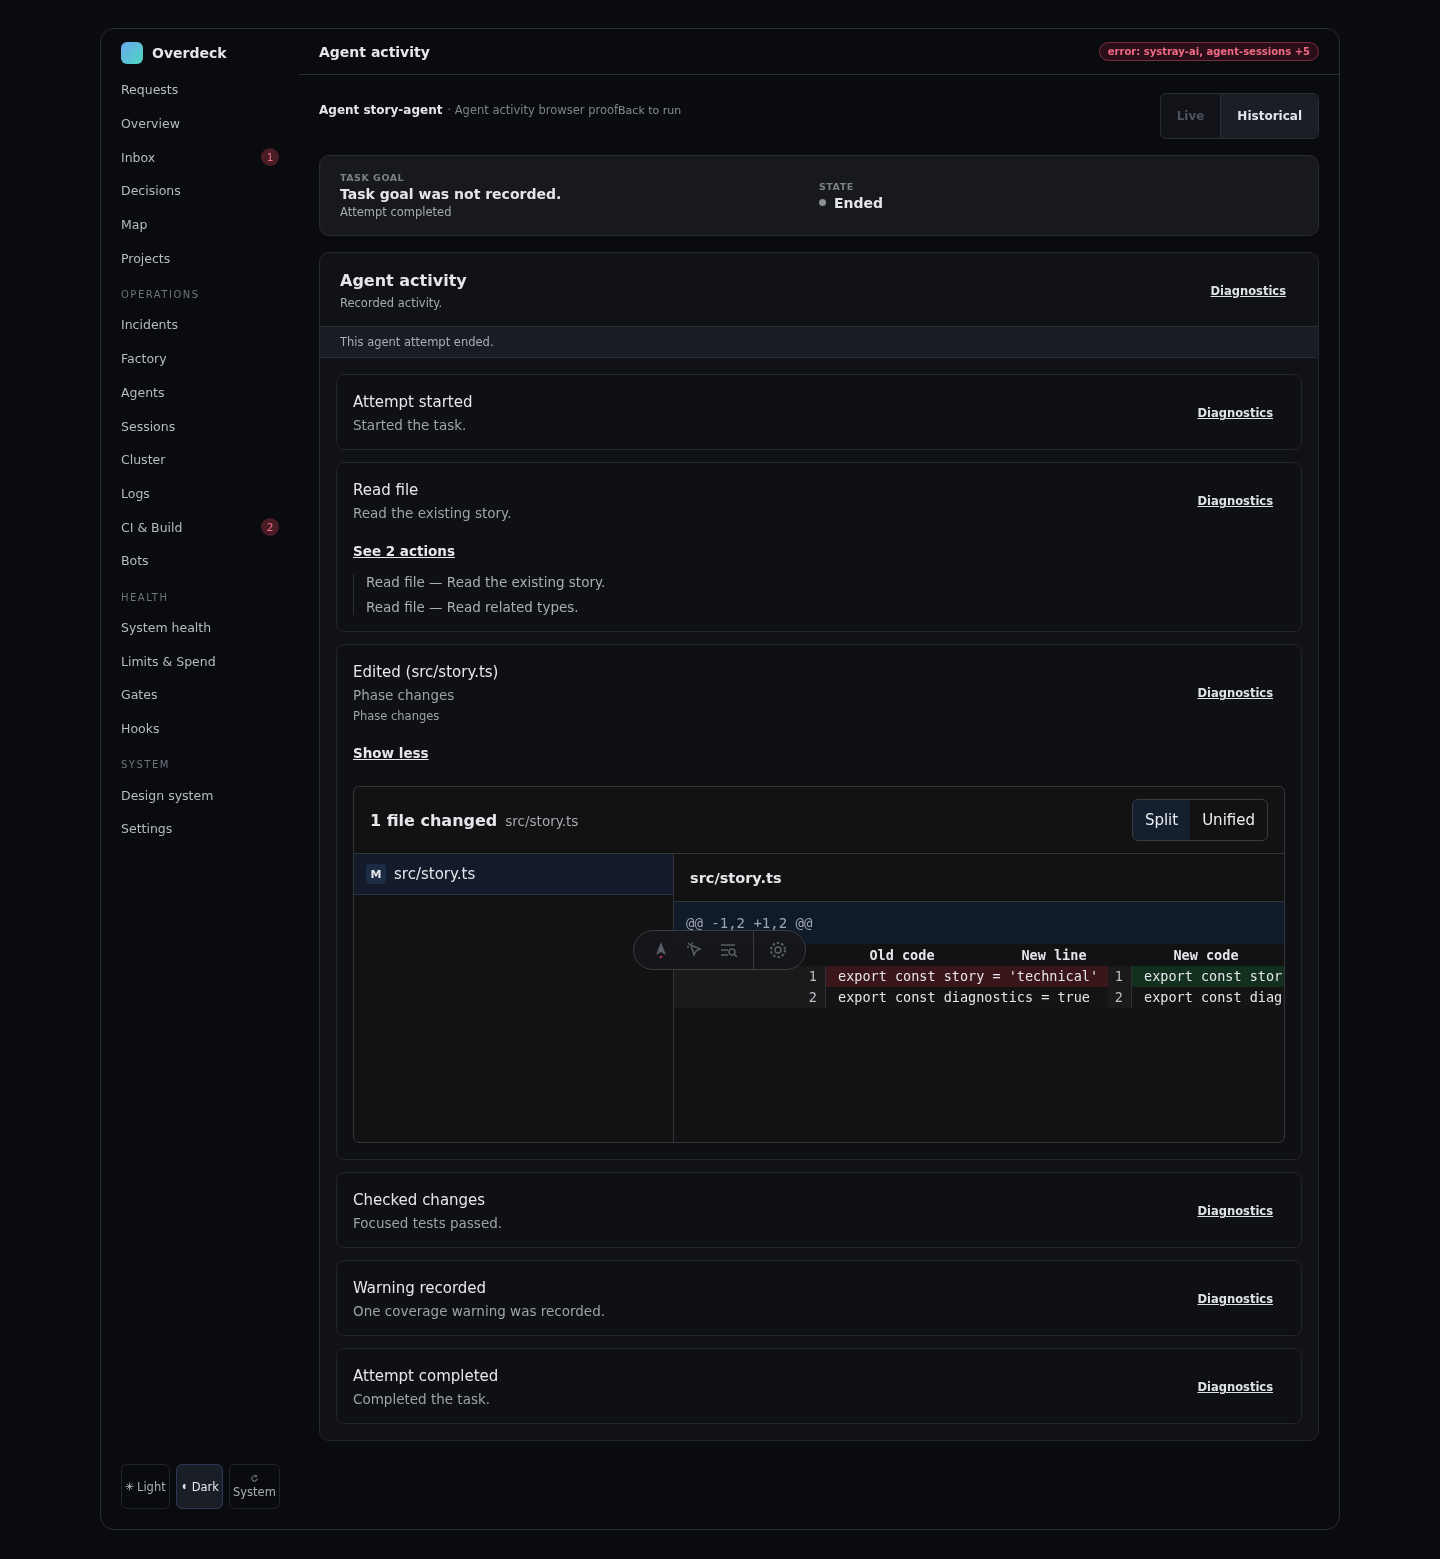 The width and height of the screenshot is (1440, 1559). I want to click on nav-item: Map, so click(200, 224).